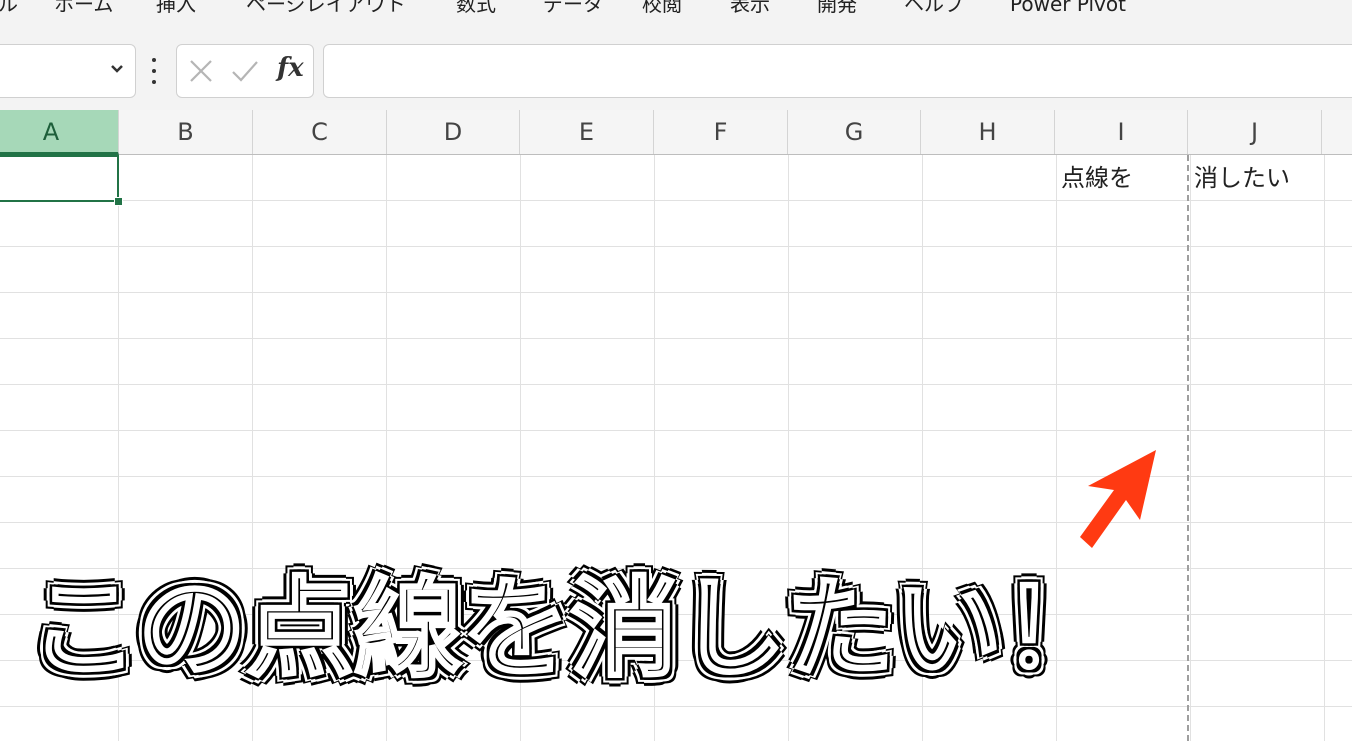 This screenshot has width=1352, height=741. Describe the element at coordinates (934, 9) in the screenshot. I see `tab-help: ヘルプ` at that location.